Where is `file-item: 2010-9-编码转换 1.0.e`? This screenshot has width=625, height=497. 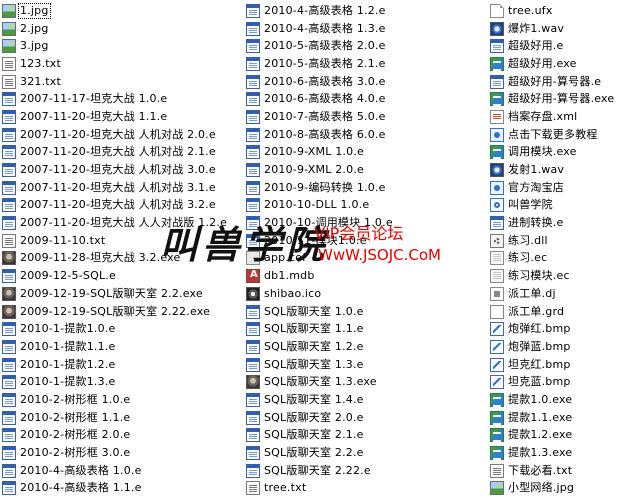
file-item: 2010-9-编码转换 1.0.e is located at coordinates (366, 188).